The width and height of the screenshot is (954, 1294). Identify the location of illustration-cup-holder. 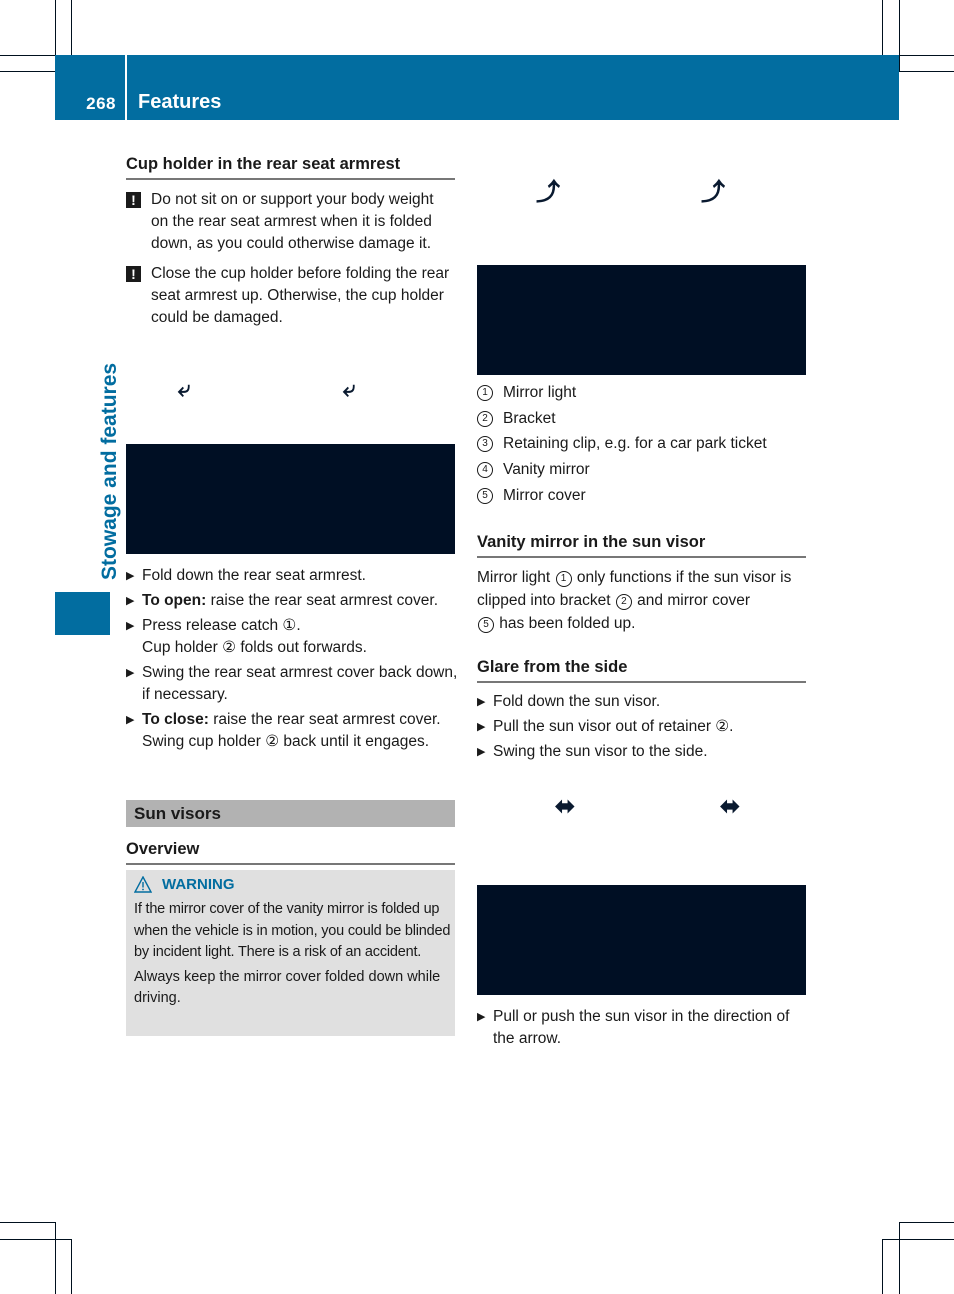
(290, 499).